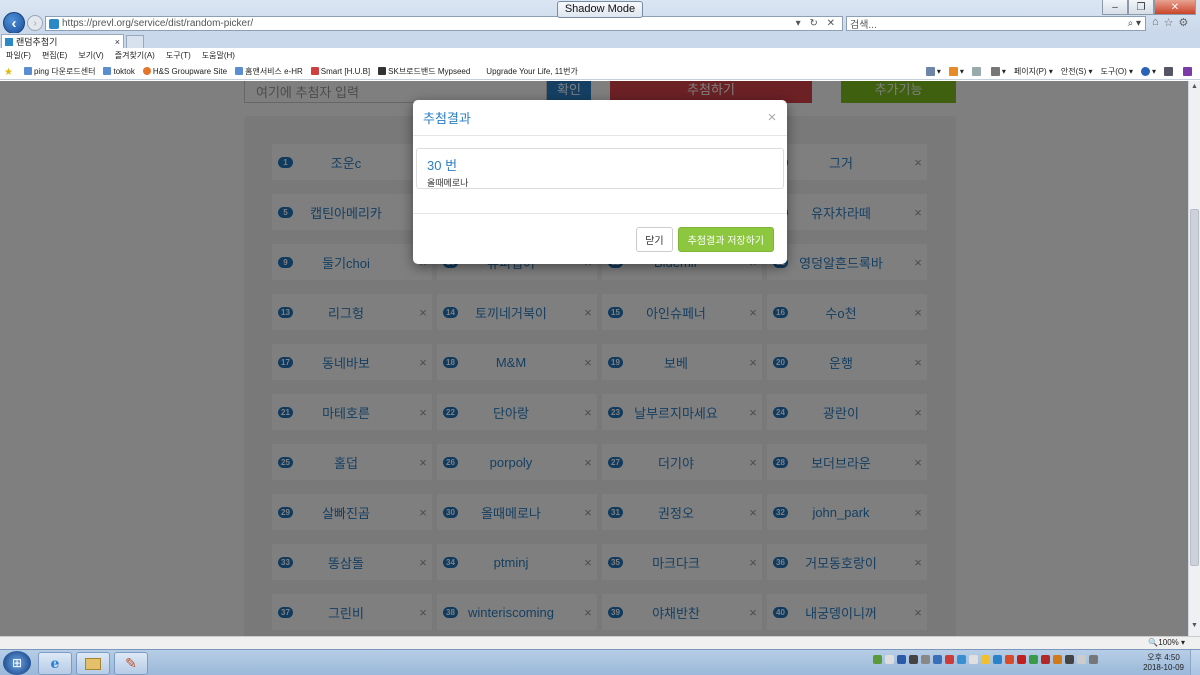  What do you see at coordinates (1163, 667) in the screenshot?
I see `clock-date: 2018-10-09` at bounding box center [1163, 667].